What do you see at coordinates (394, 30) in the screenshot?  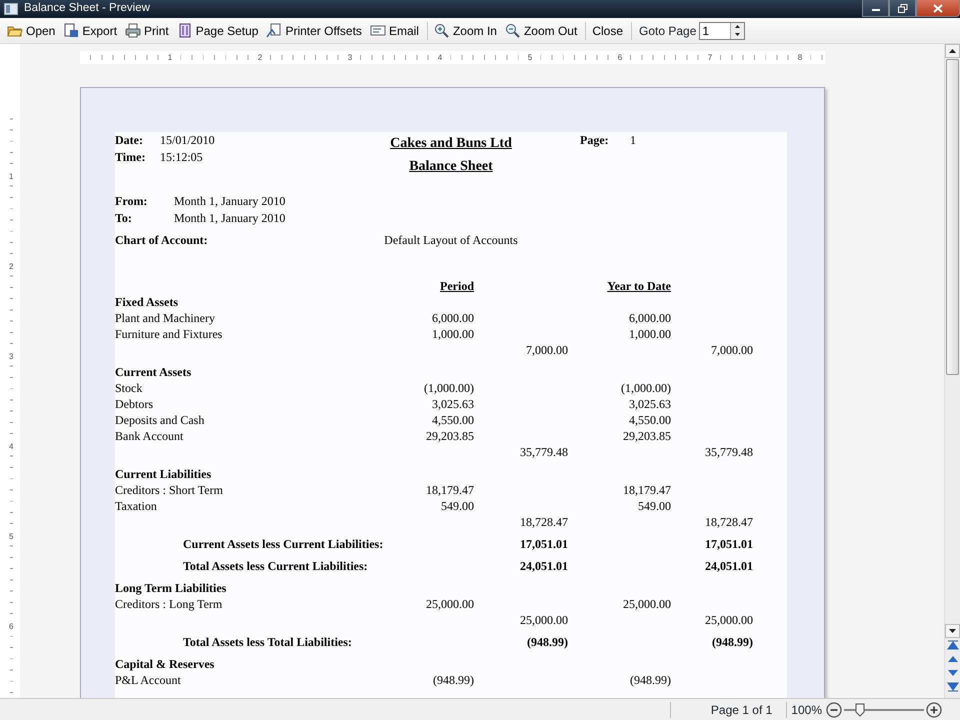 I see `email-button: Email` at bounding box center [394, 30].